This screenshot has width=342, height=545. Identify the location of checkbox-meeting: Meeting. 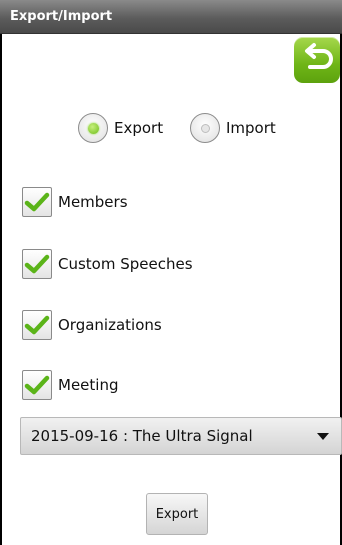
(70, 385).